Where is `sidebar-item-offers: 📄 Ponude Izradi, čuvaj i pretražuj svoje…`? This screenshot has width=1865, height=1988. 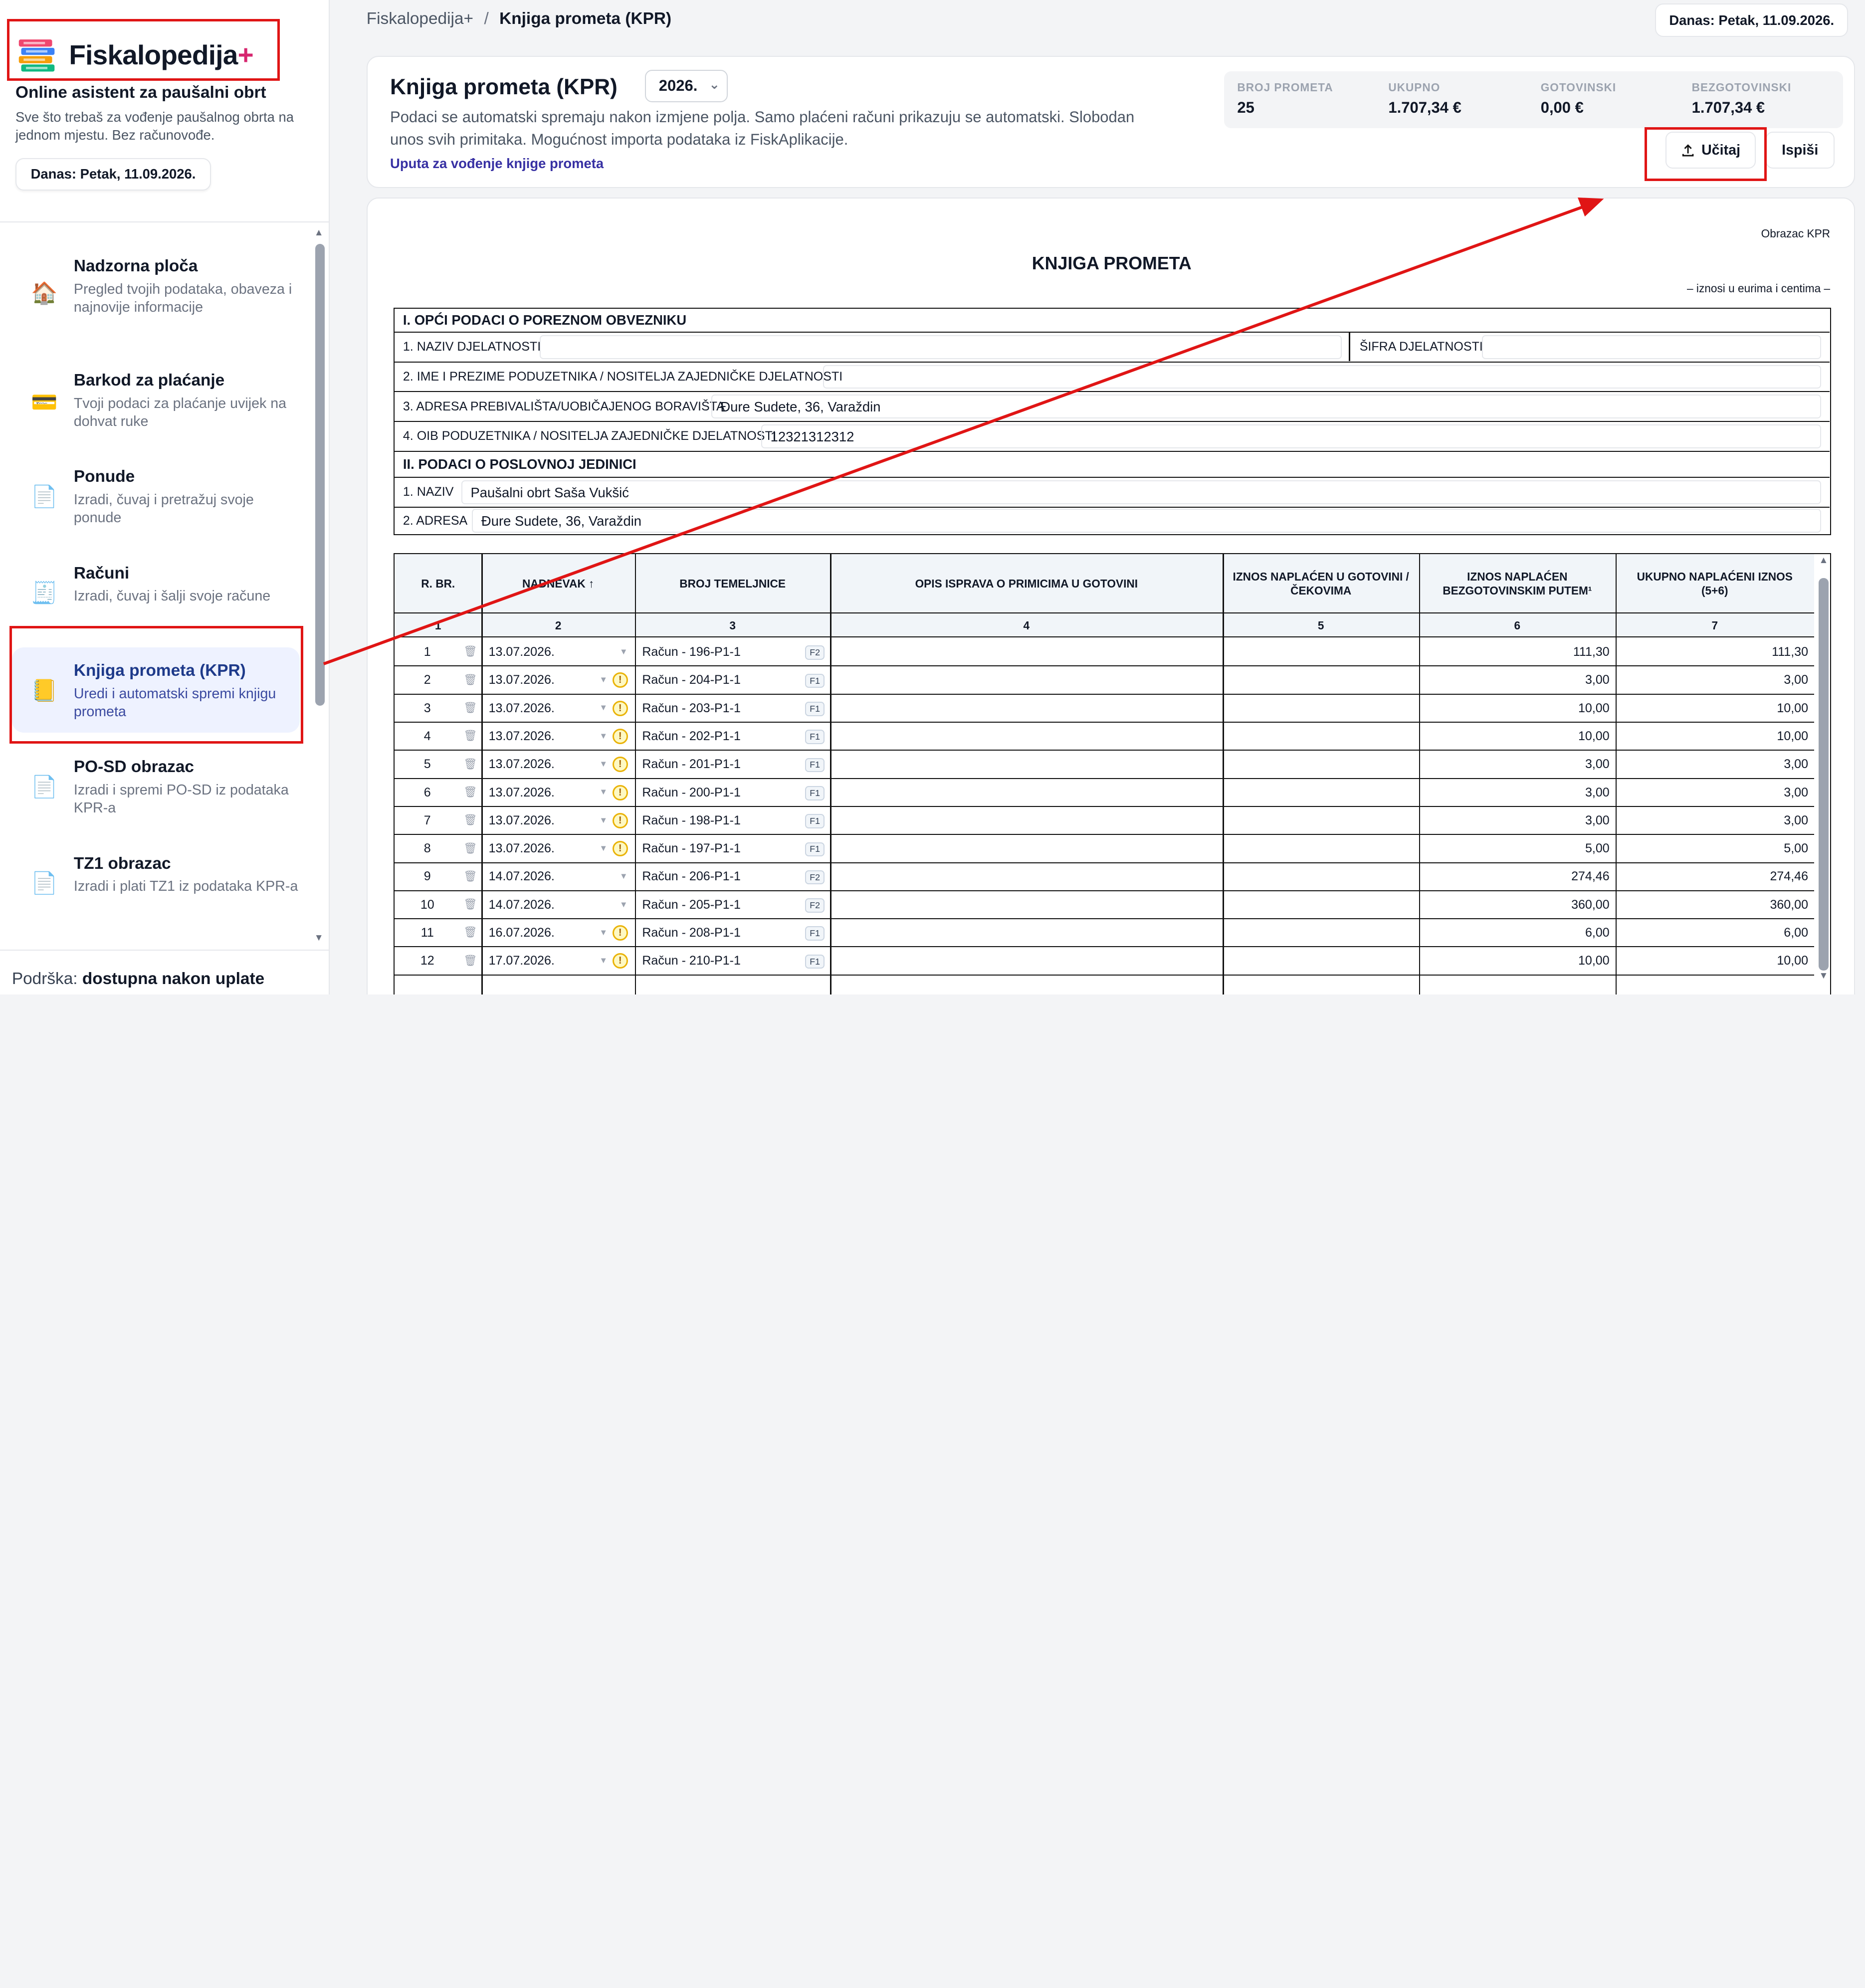 sidebar-item-offers: 📄 Ponude Izradi, čuvaj i pretražuj svoje… is located at coordinates (156, 498).